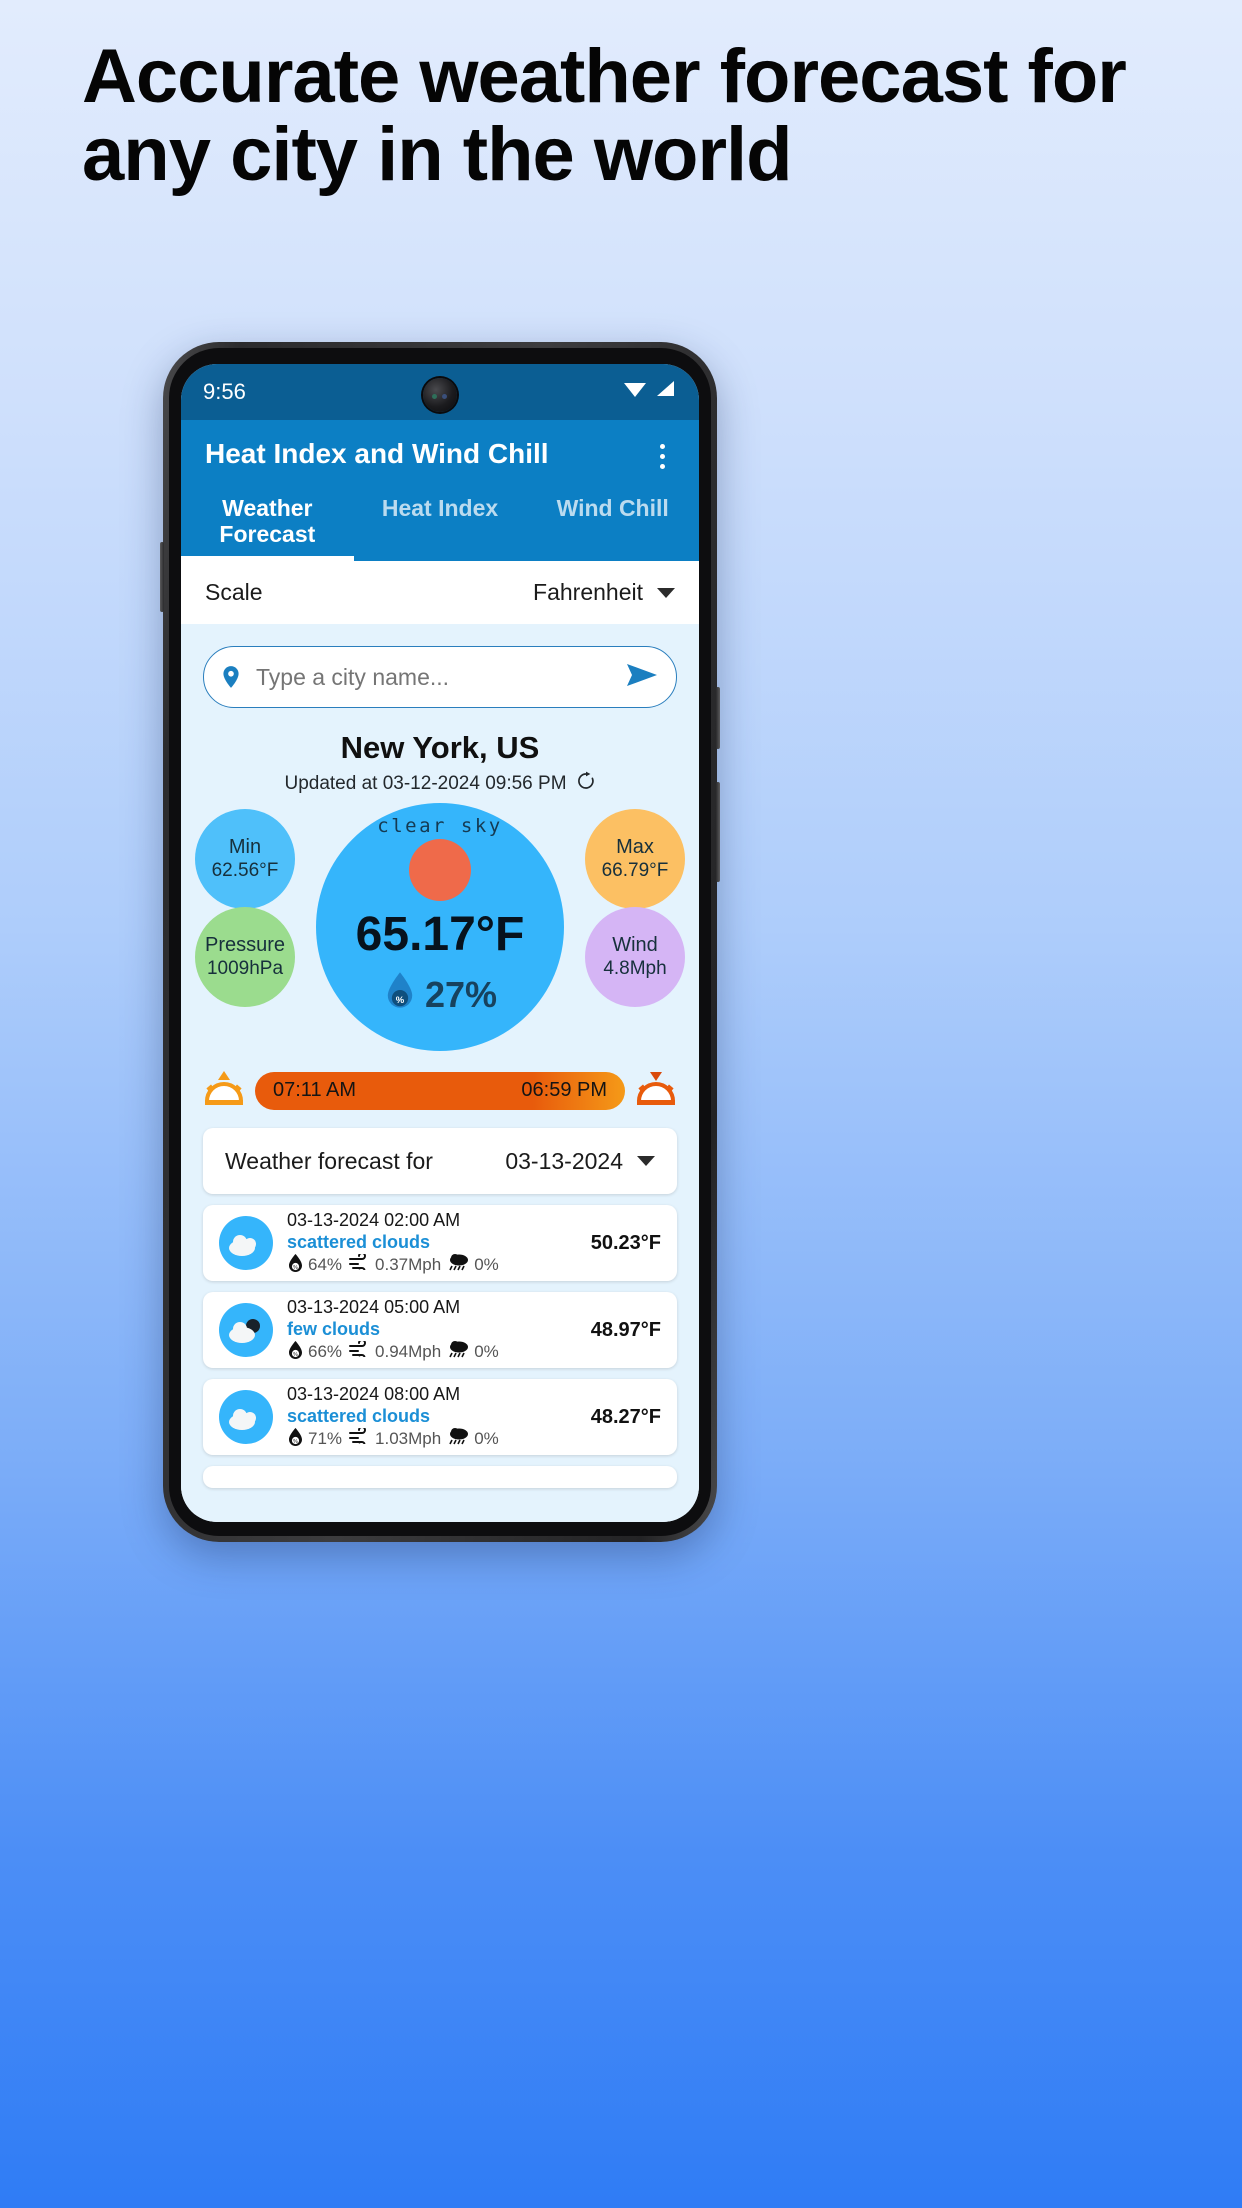 Image resolution: width=1242 pixels, height=2208 pixels. What do you see at coordinates (625, 1329) in the screenshot?
I see `forecast-temp: 48.97°F` at bounding box center [625, 1329].